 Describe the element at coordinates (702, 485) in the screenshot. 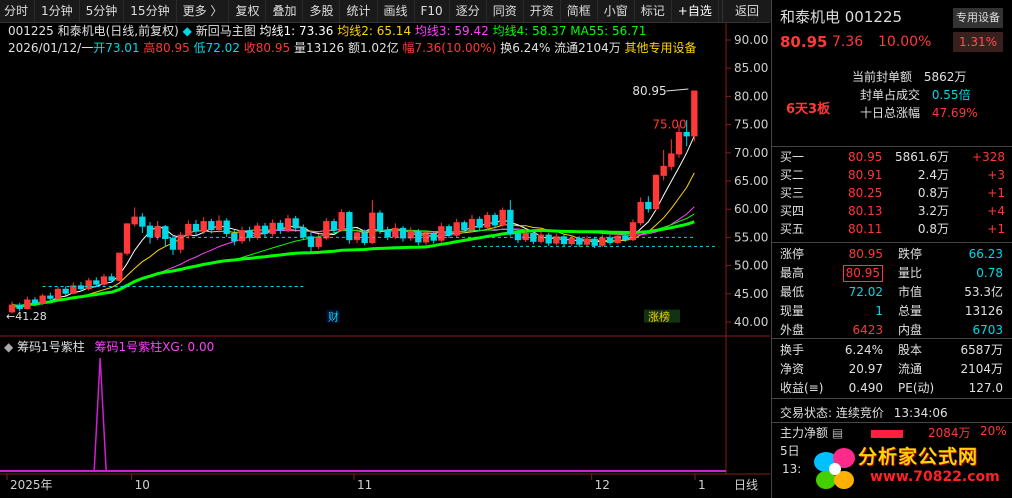

I see `x-axis-label-jan: 1` at that location.